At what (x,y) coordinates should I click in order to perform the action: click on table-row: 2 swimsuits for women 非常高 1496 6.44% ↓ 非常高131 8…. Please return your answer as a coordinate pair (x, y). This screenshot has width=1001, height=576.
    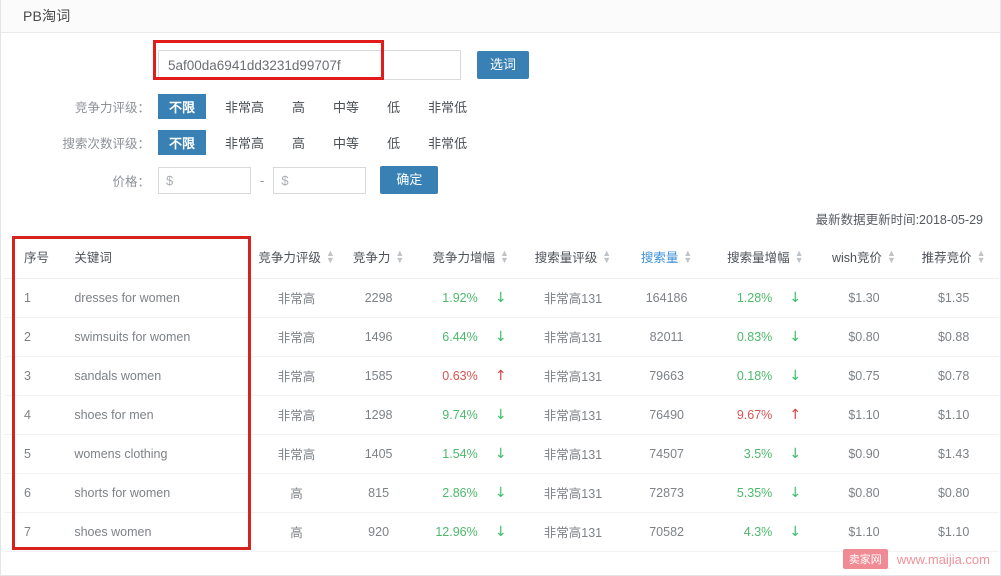
    Looking at the image, I should click on (501, 337).